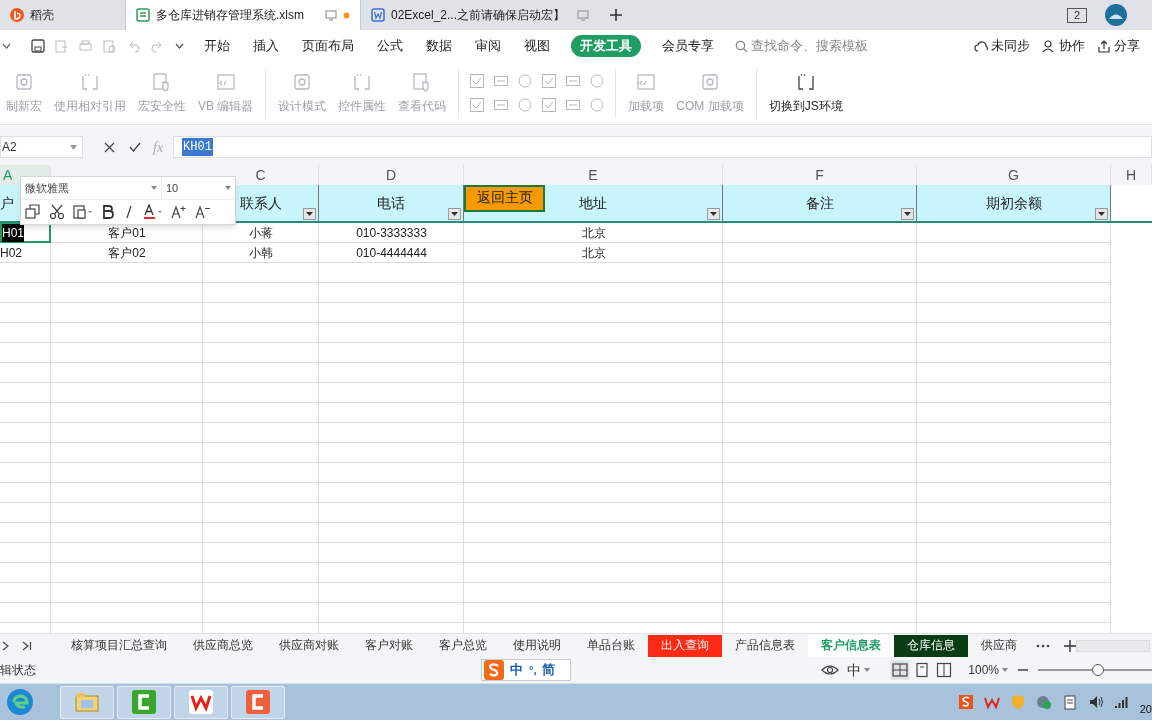 The height and width of the screenshot is (720, 1152). What do you see at coordinates (135, 147) in the screenshot?
I see `confirm-icon` at bounding box center [135, 147].